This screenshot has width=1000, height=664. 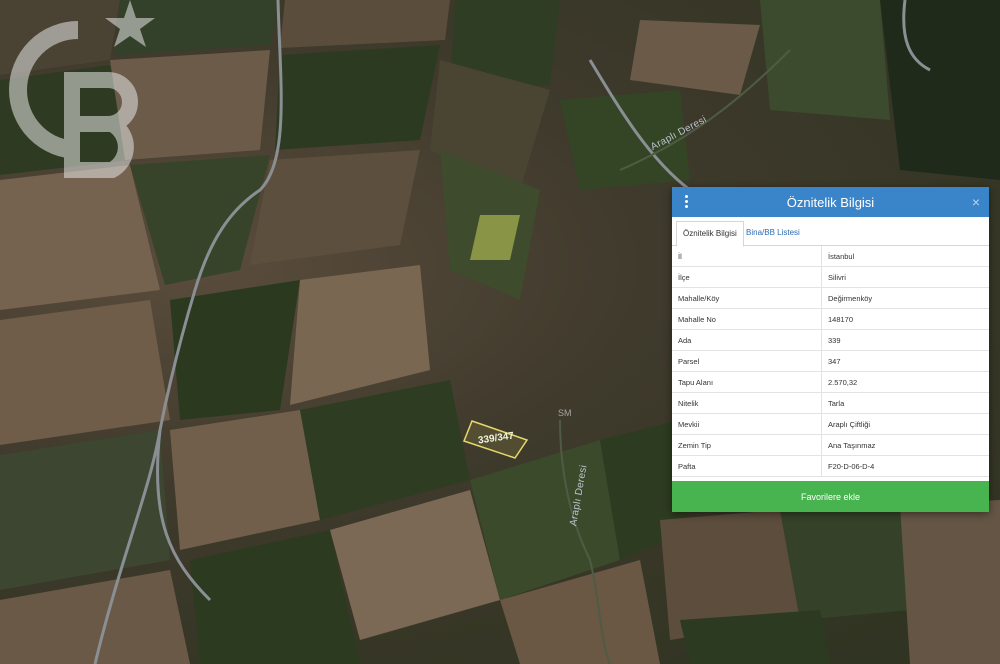 What do you see at coordinates (747, 403) in the screenshot?
I see `attribute-key: Nitelik` at bounding box center [747, 403].